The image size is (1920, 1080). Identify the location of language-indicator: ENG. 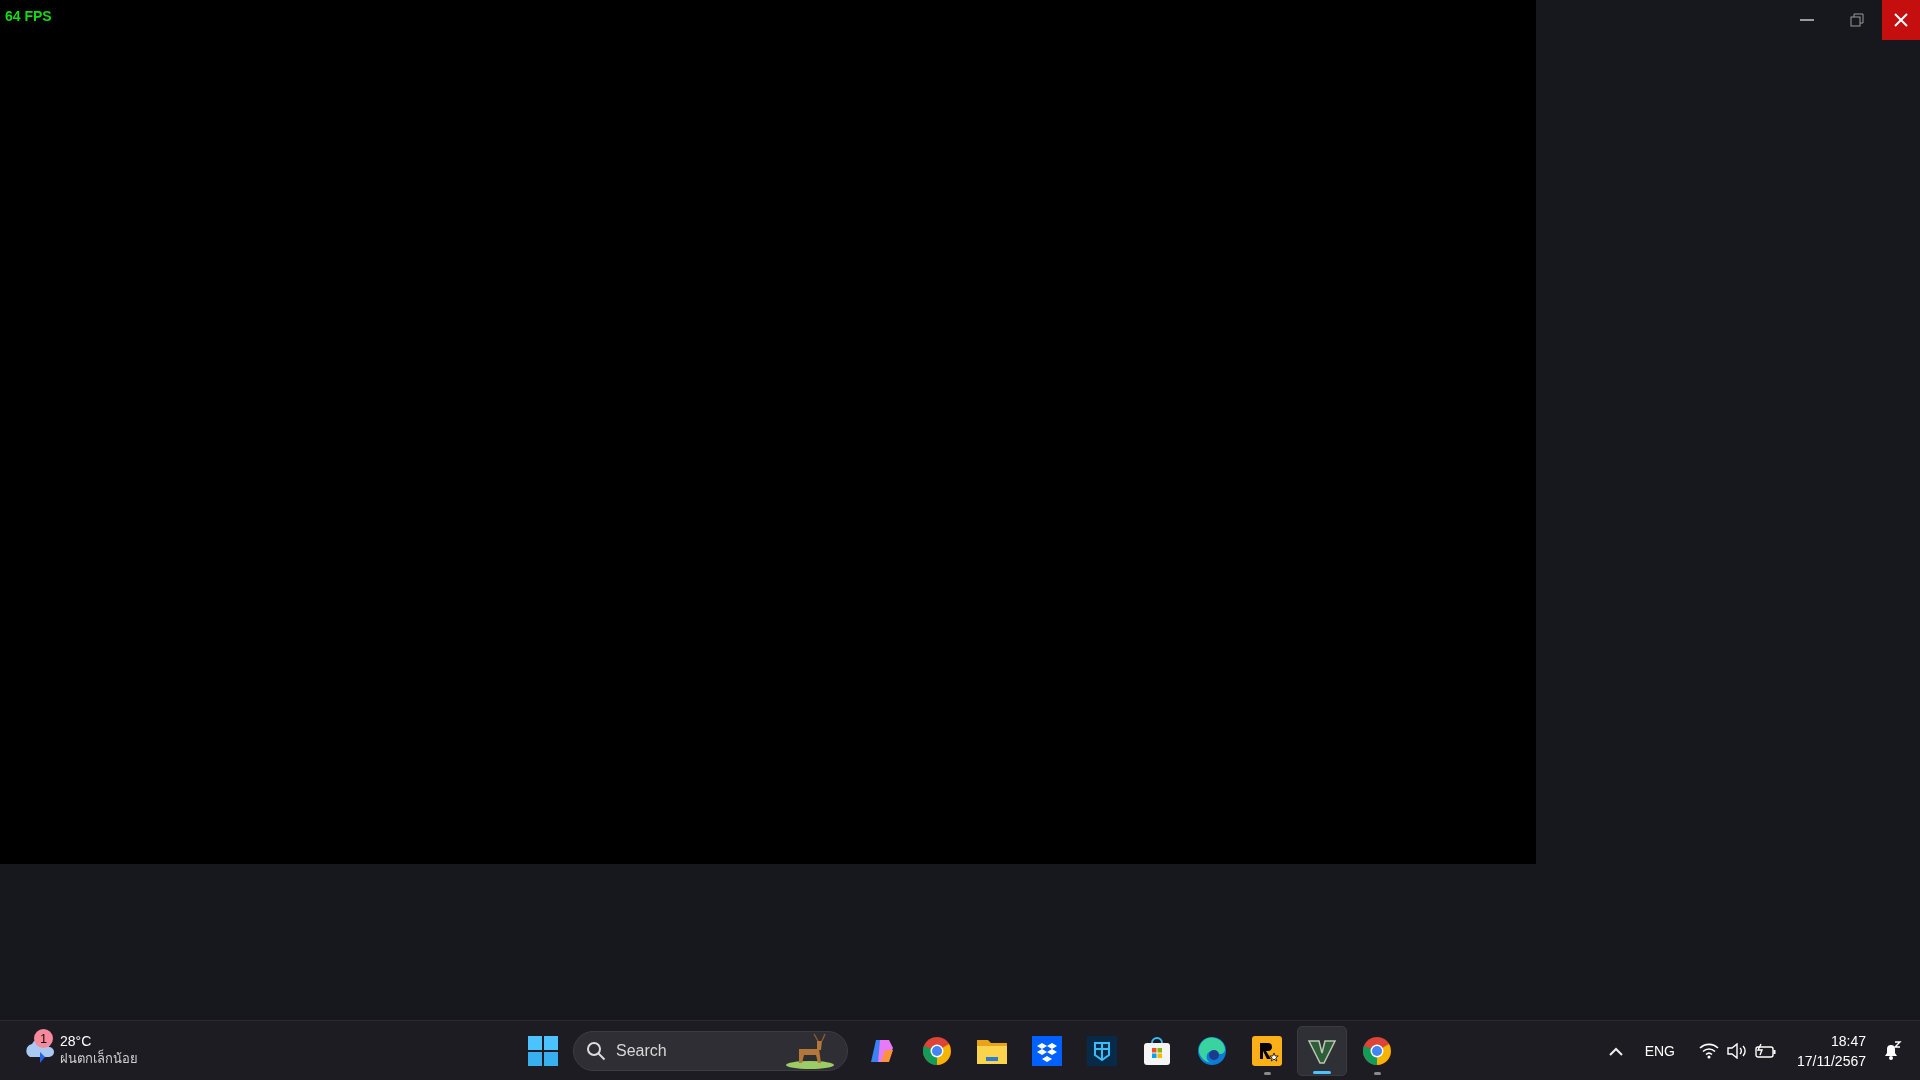
(1659, 1051).